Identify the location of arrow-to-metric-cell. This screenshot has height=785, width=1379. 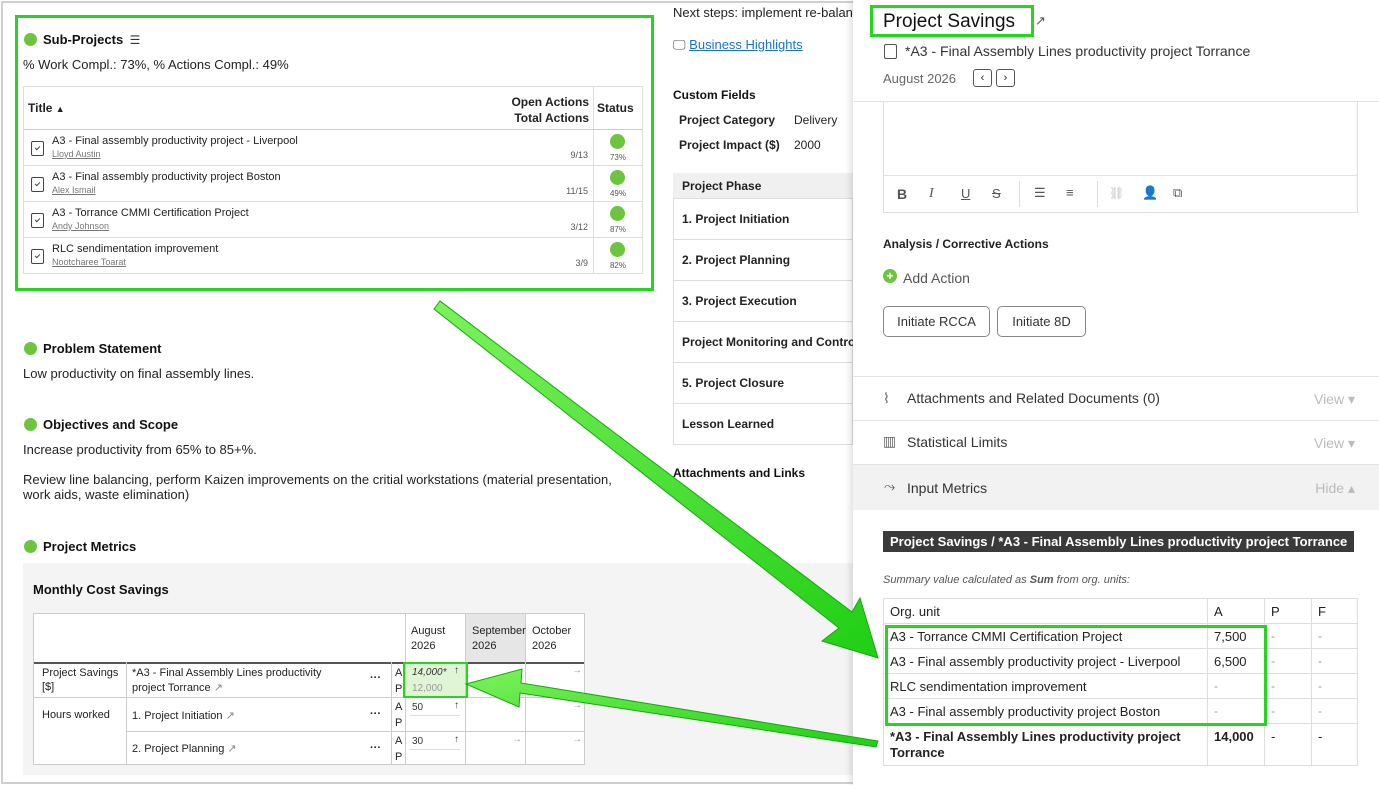
(671, 708).